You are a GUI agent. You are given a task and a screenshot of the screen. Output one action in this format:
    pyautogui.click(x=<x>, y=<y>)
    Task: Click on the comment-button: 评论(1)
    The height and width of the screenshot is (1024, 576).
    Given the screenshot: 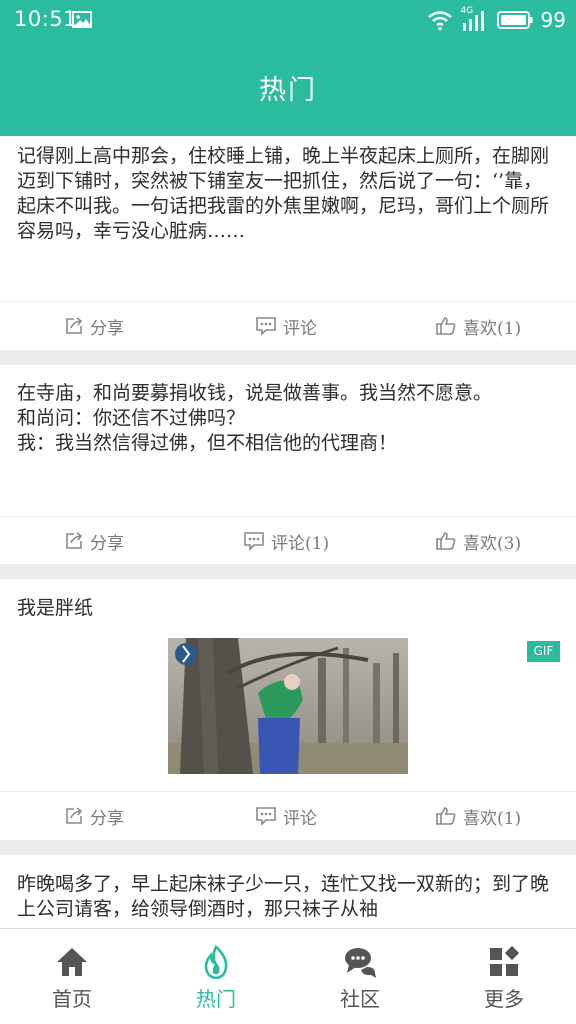 What is the action you would take?
    pyautogui.click(x=286, y=541)
    